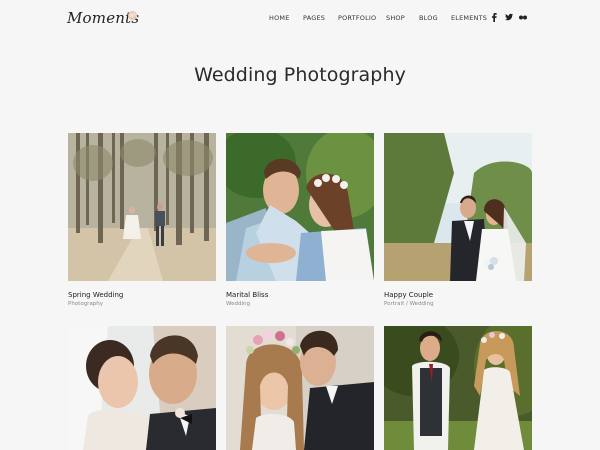 The image size is (600, 450). I want to click on page-title: Wedding Photography, so click(300, 75).